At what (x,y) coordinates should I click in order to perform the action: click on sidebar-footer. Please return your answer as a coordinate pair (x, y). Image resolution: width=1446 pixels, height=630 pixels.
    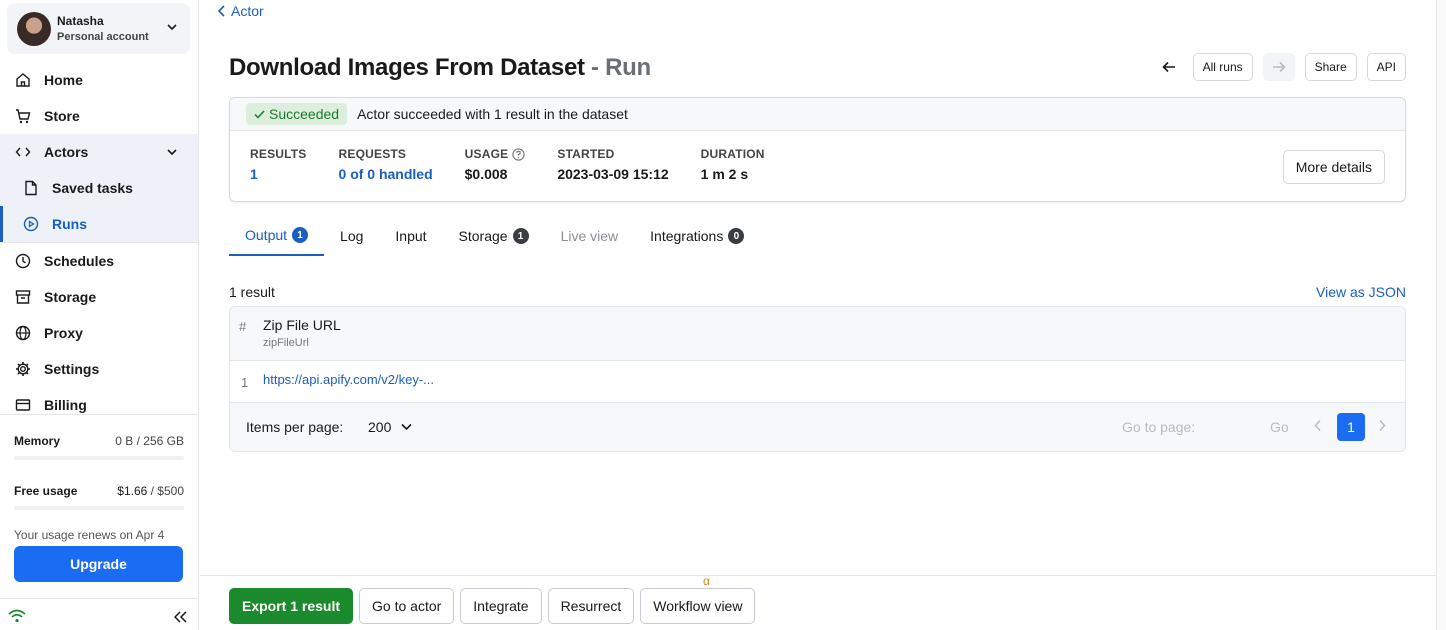
    Looking at the image, I should click on (99, 614).